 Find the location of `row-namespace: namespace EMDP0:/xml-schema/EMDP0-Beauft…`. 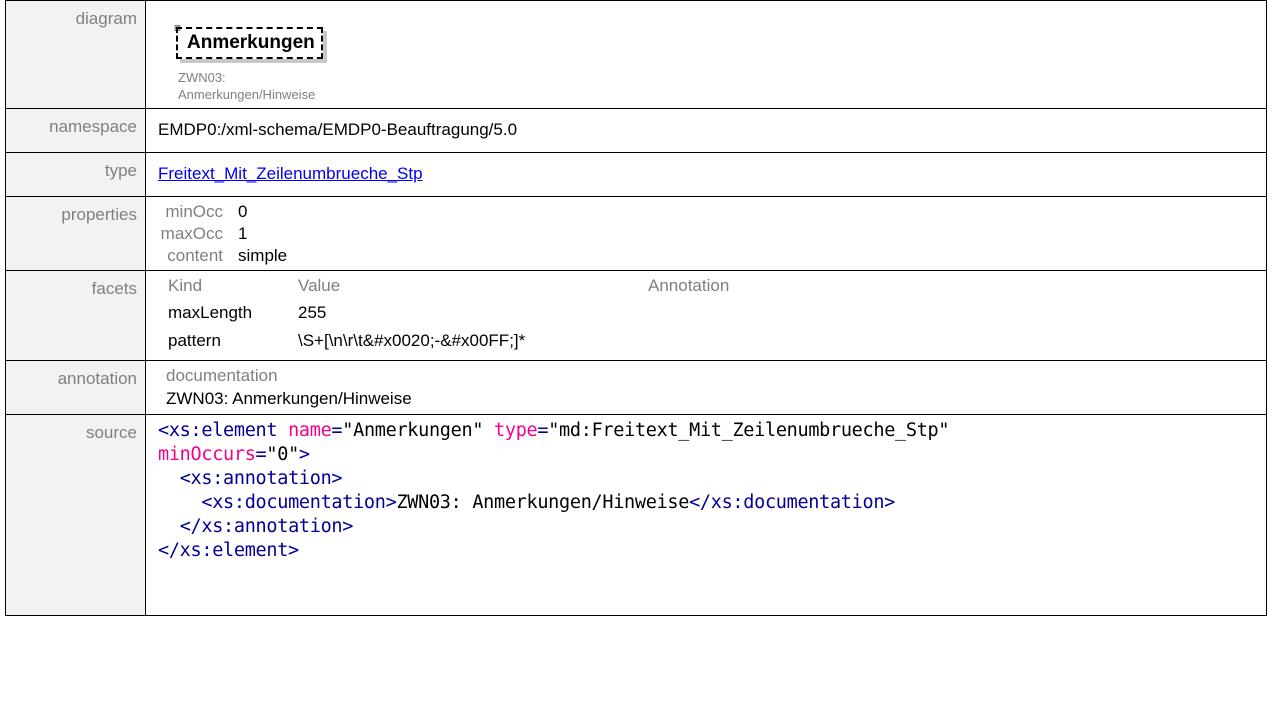

row-namespace: namespace EMDP0:/xml-schema/EMDP0-Beauft… is located at coordinates (636, 130).